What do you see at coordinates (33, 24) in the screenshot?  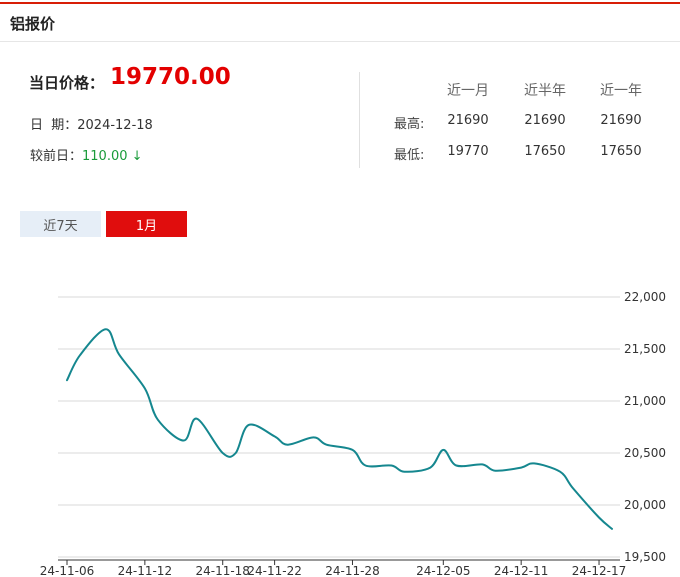 I see `panel-title: 铝报价` at bounding box center [33, 24].